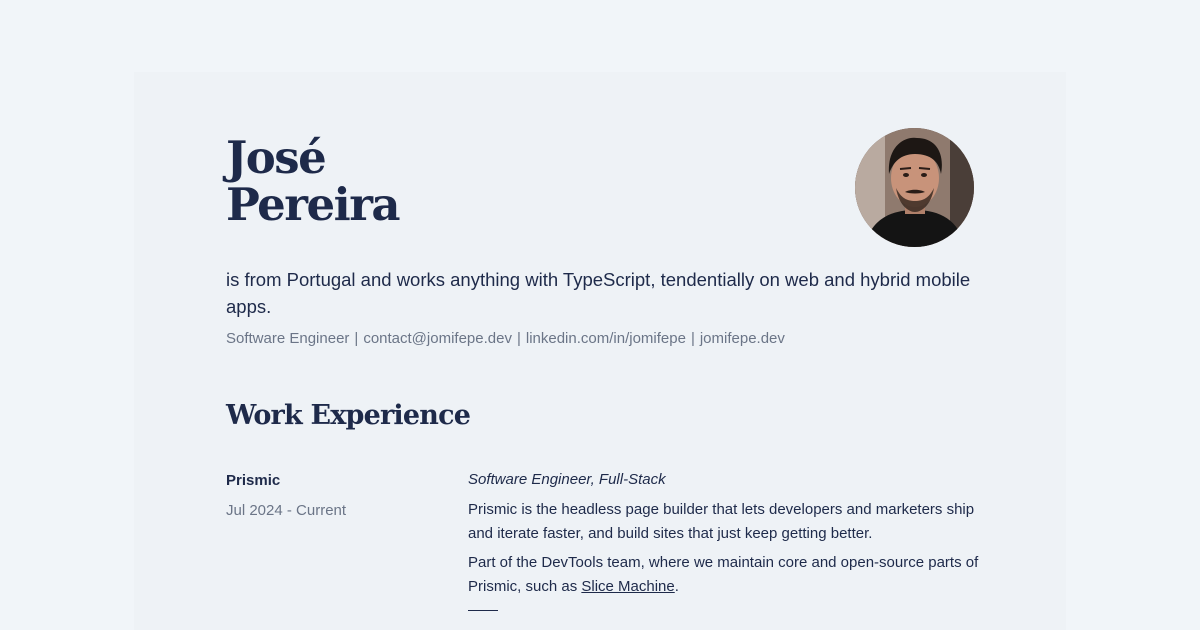 Image resolution: width=1200 pixels, height=630 pixels. What do you see at coordinates (253, 480) in the screenshot?
I see `job-company: Prismic` at bounding box center [253, 480].